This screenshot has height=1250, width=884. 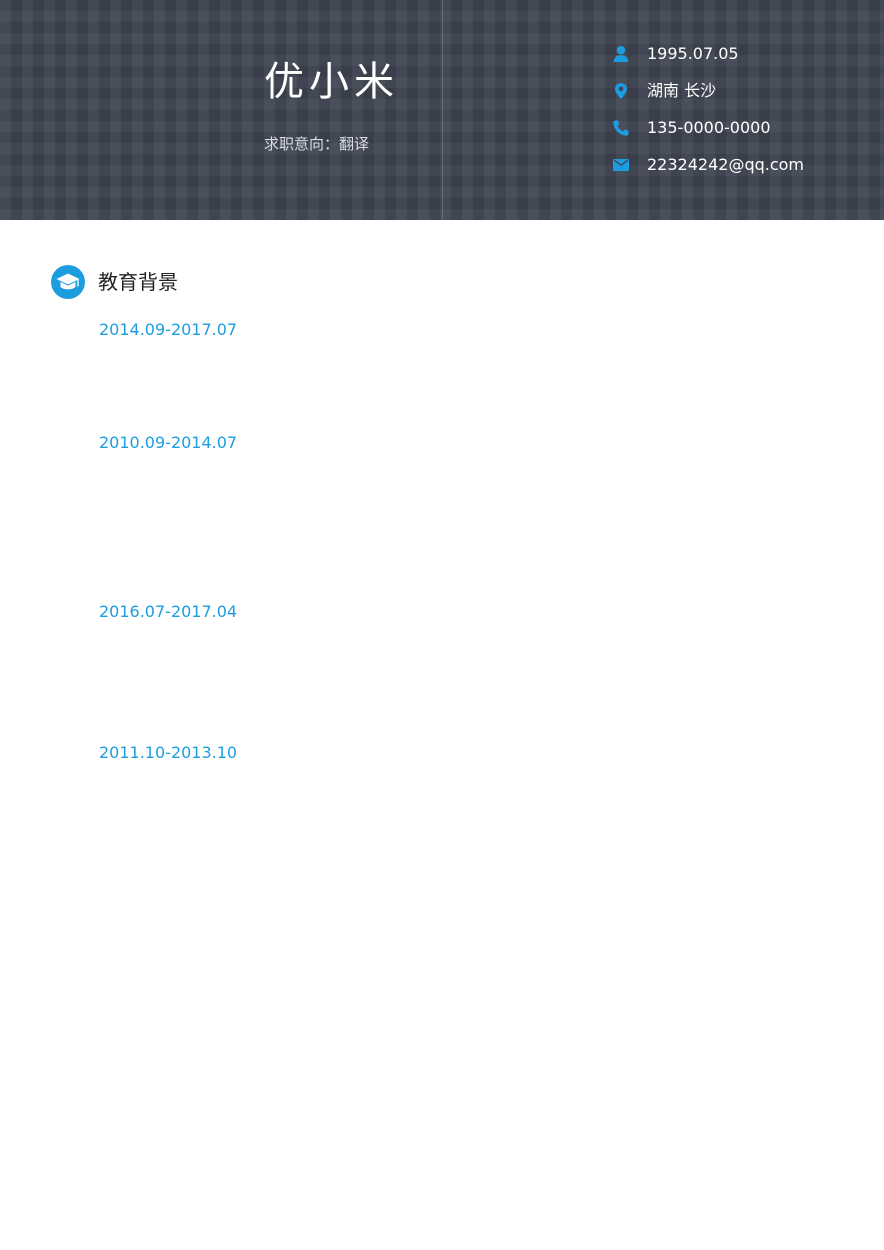 What do you see at coordinates (621, 54) in the screenshot?
I see `person-icon` at bounding box center [621, 54].